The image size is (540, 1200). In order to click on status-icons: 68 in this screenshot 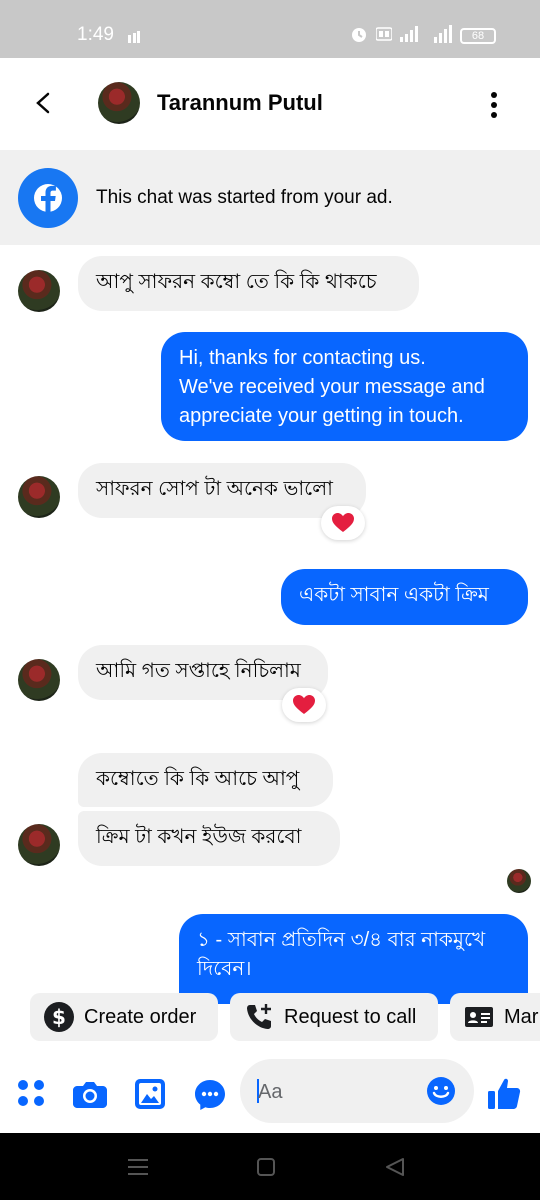, I will do `click(423, 35)`.